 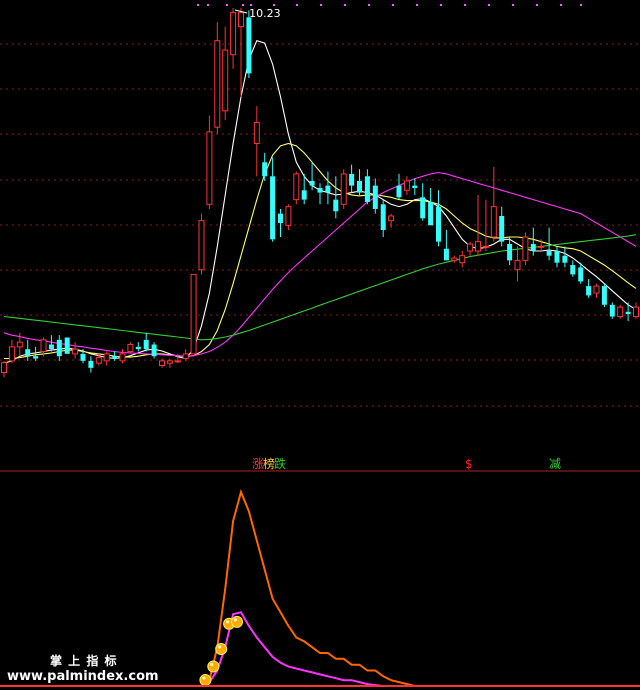 What do you see at coordinates (555, 464) in the screenshot?
I see `signal-label-4: 减` at bounding box center [555, 464].